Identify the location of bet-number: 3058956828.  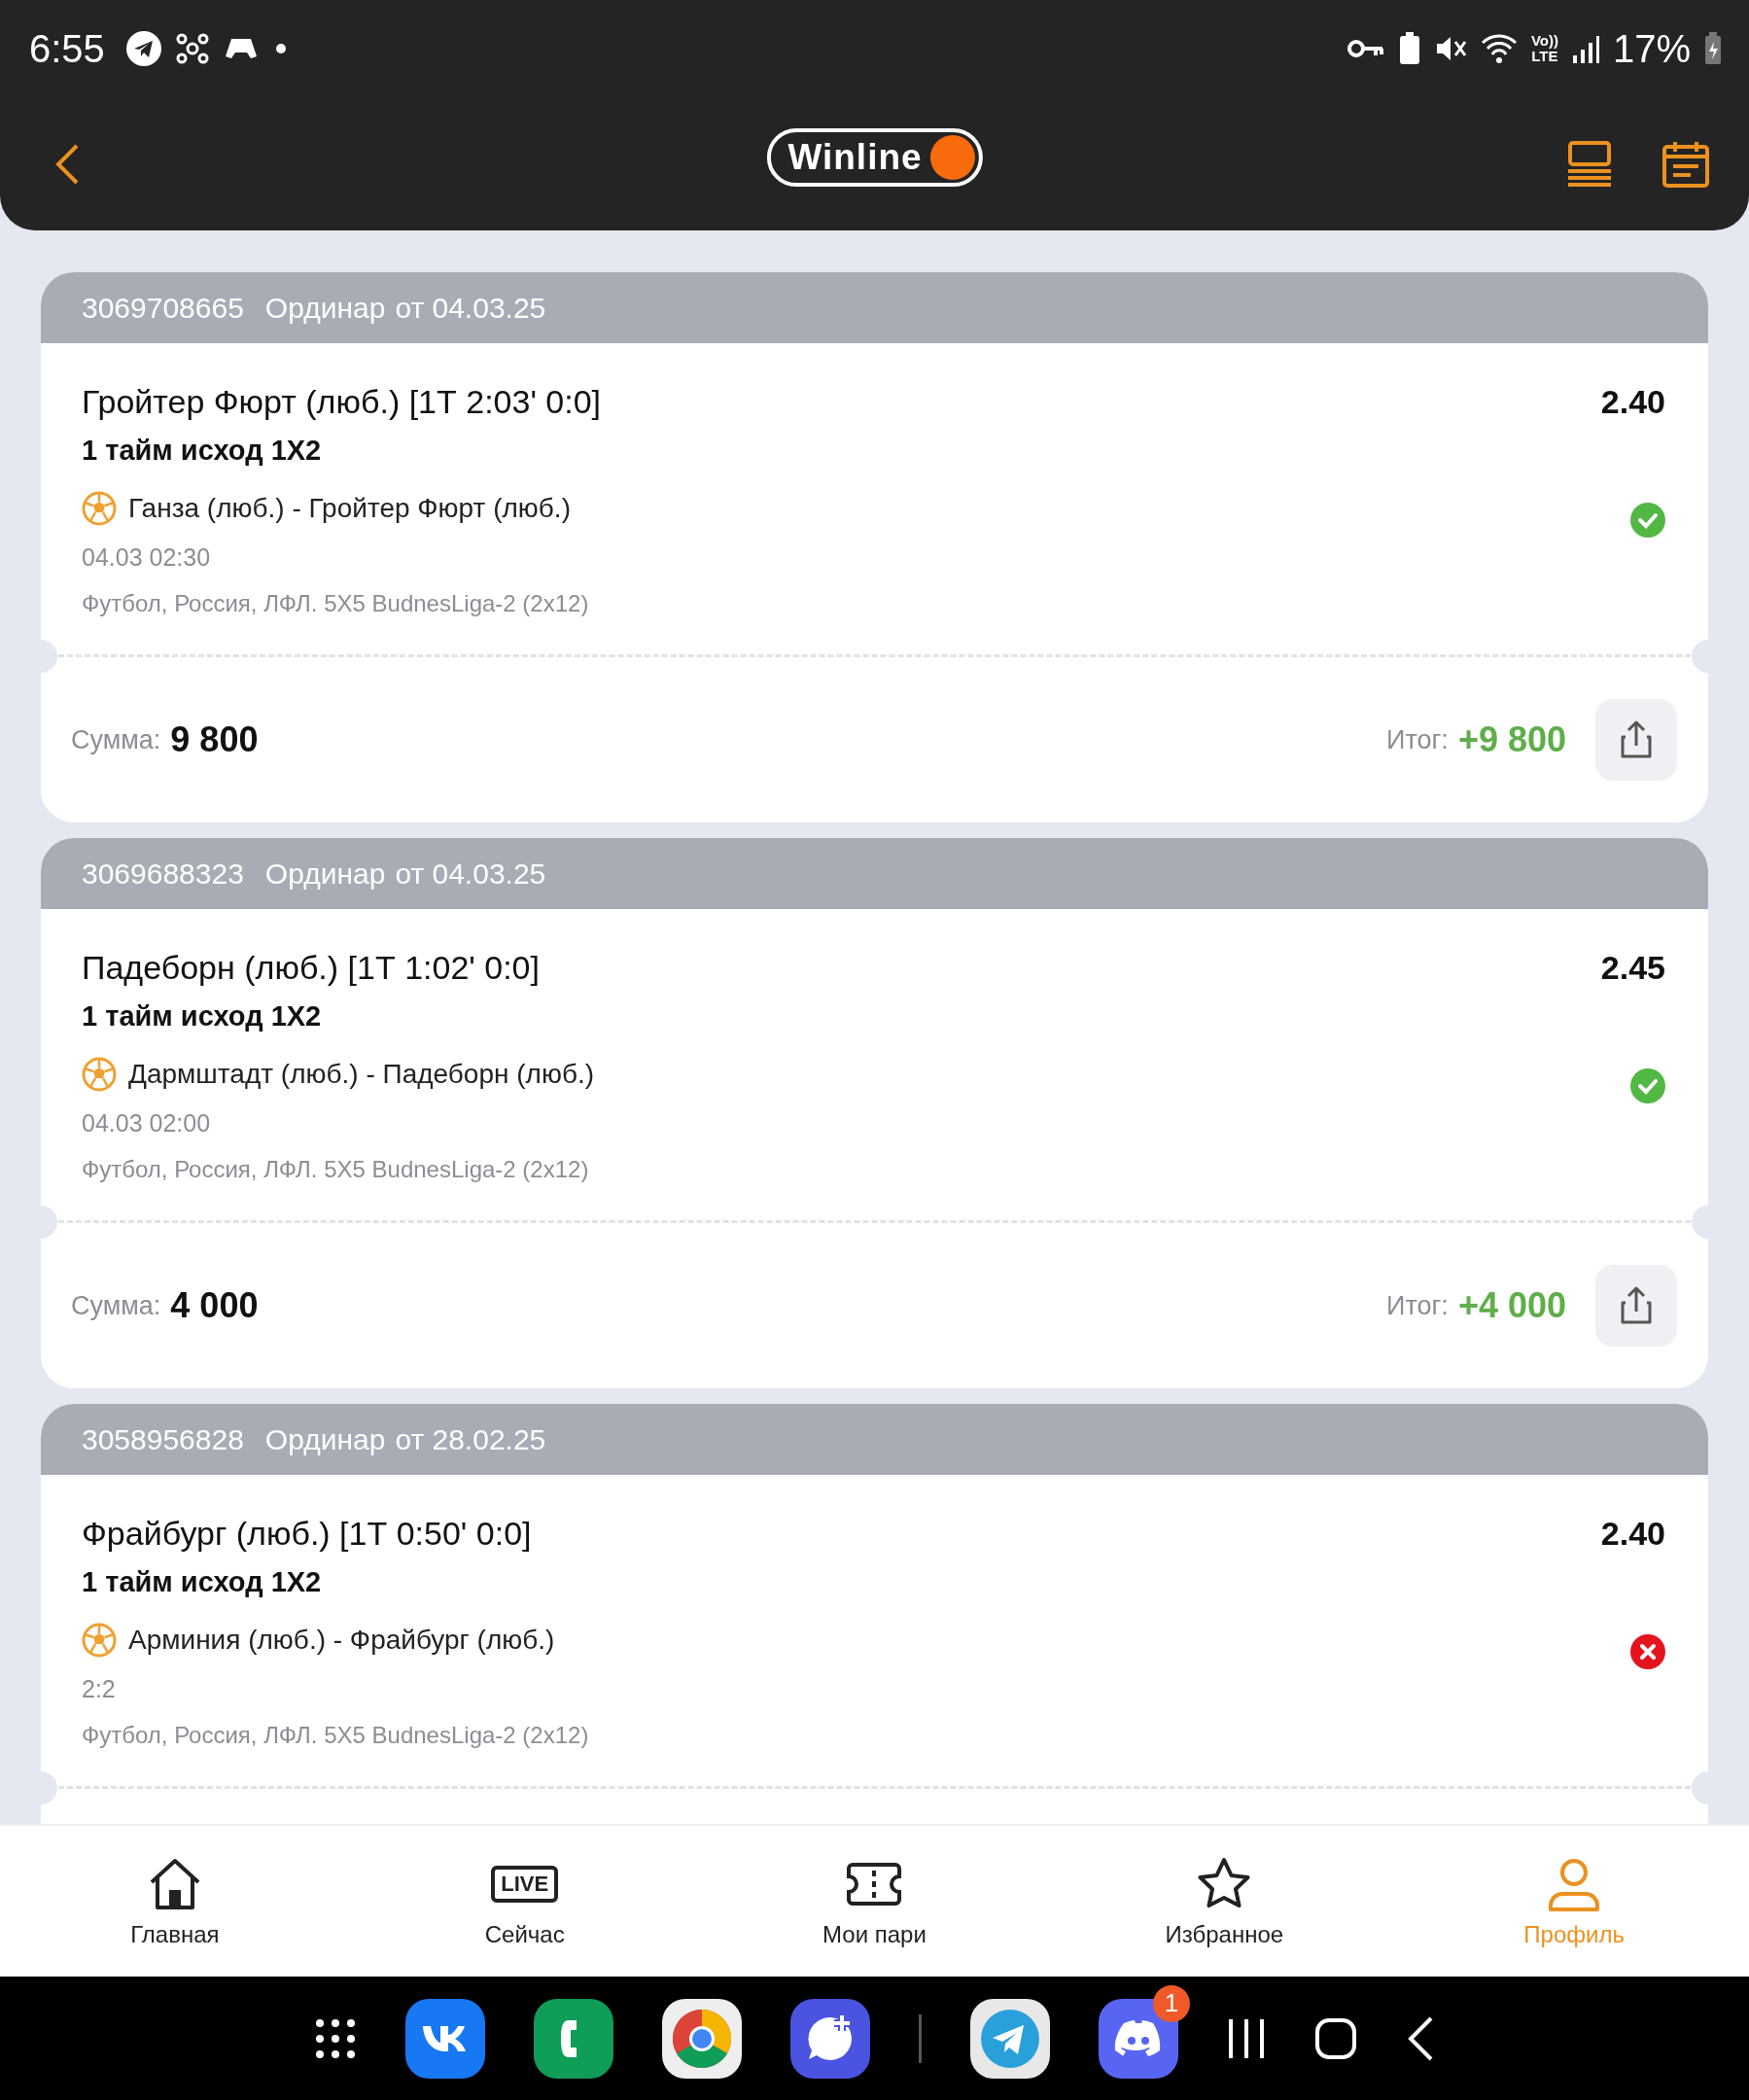
(163, 1439).